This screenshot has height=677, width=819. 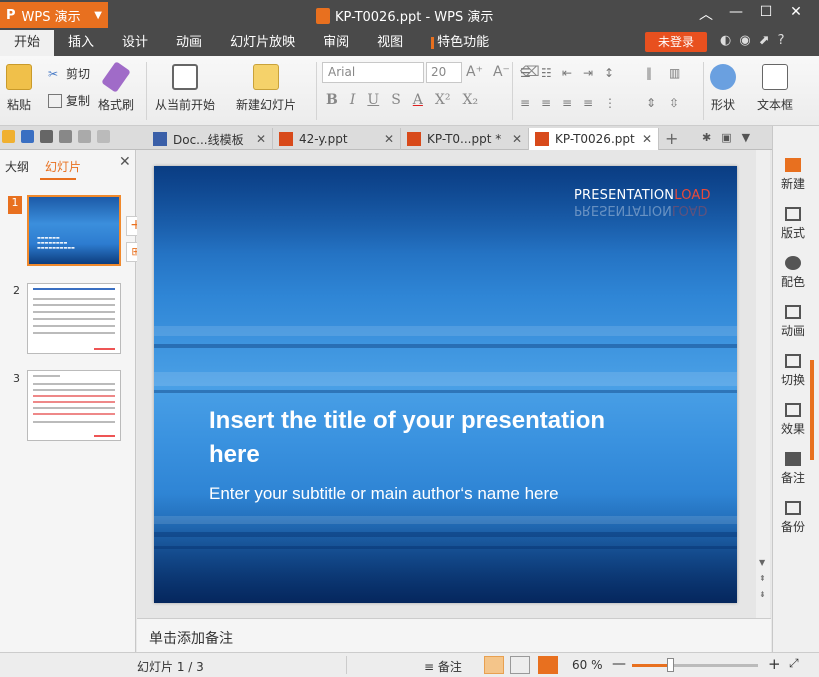 I want to click on shrink-font-icon: A⁻, so click(x=501, y=72).